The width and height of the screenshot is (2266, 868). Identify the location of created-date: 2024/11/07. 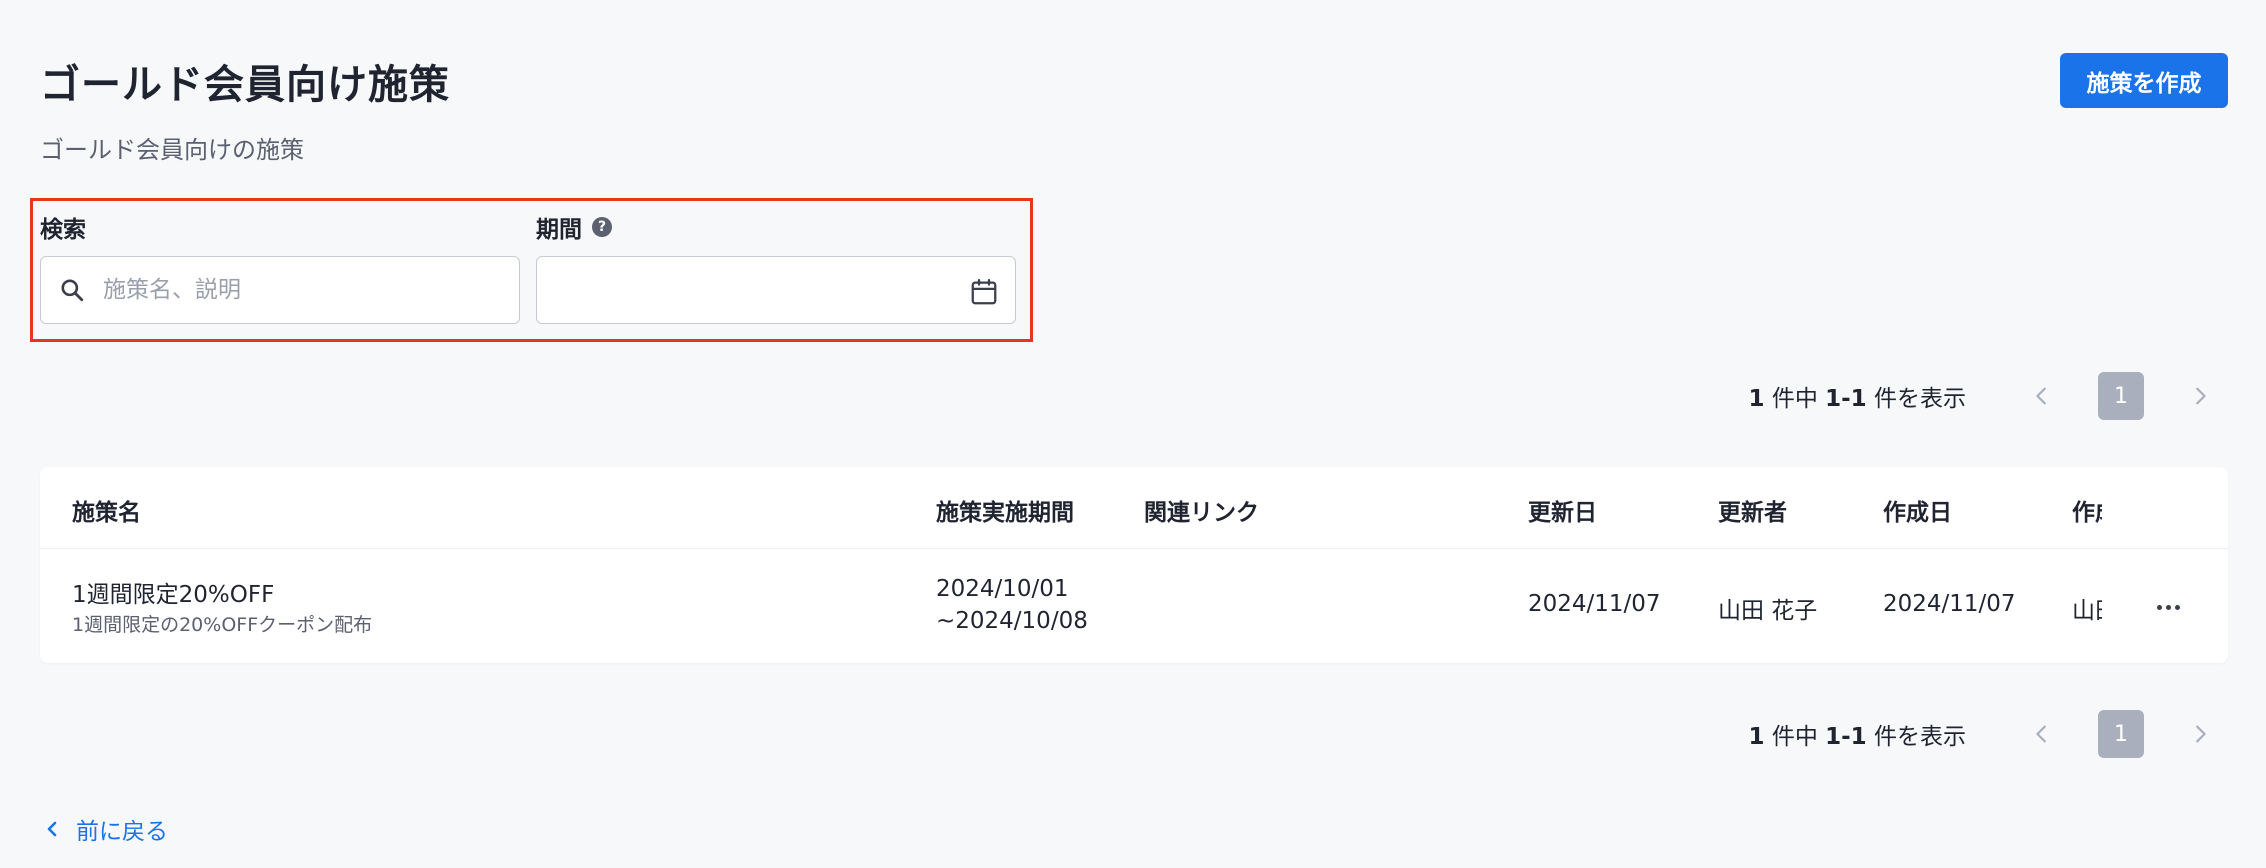
(1949, 604).